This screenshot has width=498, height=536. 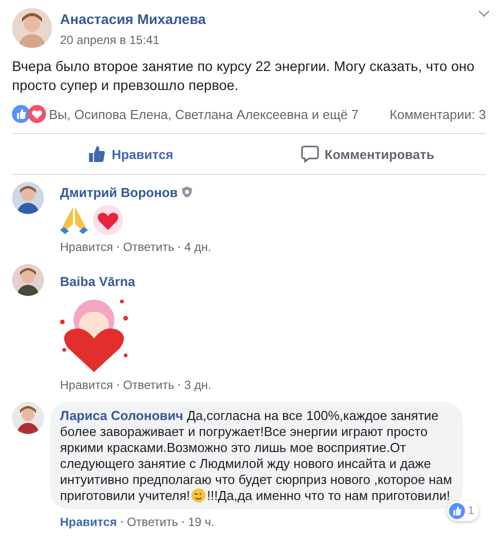 I want to click on winking-face-icon, so click(x=198, y=495).